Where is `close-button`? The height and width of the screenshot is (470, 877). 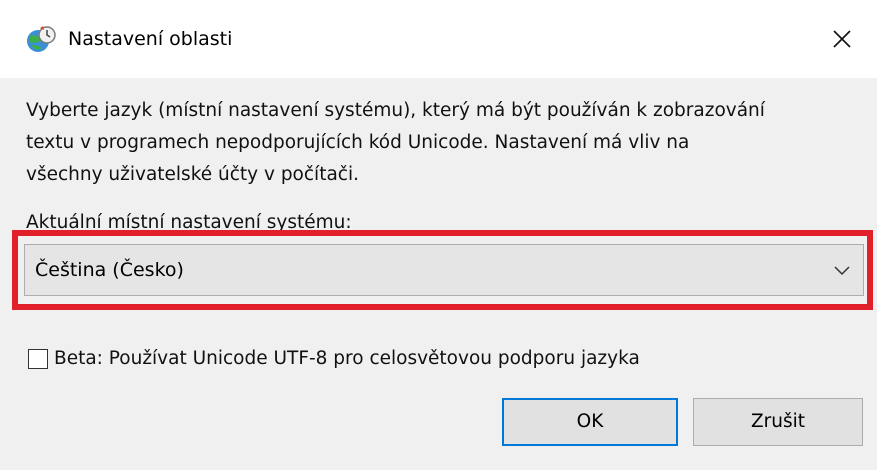 close-button is located at coordinates (842, 39).